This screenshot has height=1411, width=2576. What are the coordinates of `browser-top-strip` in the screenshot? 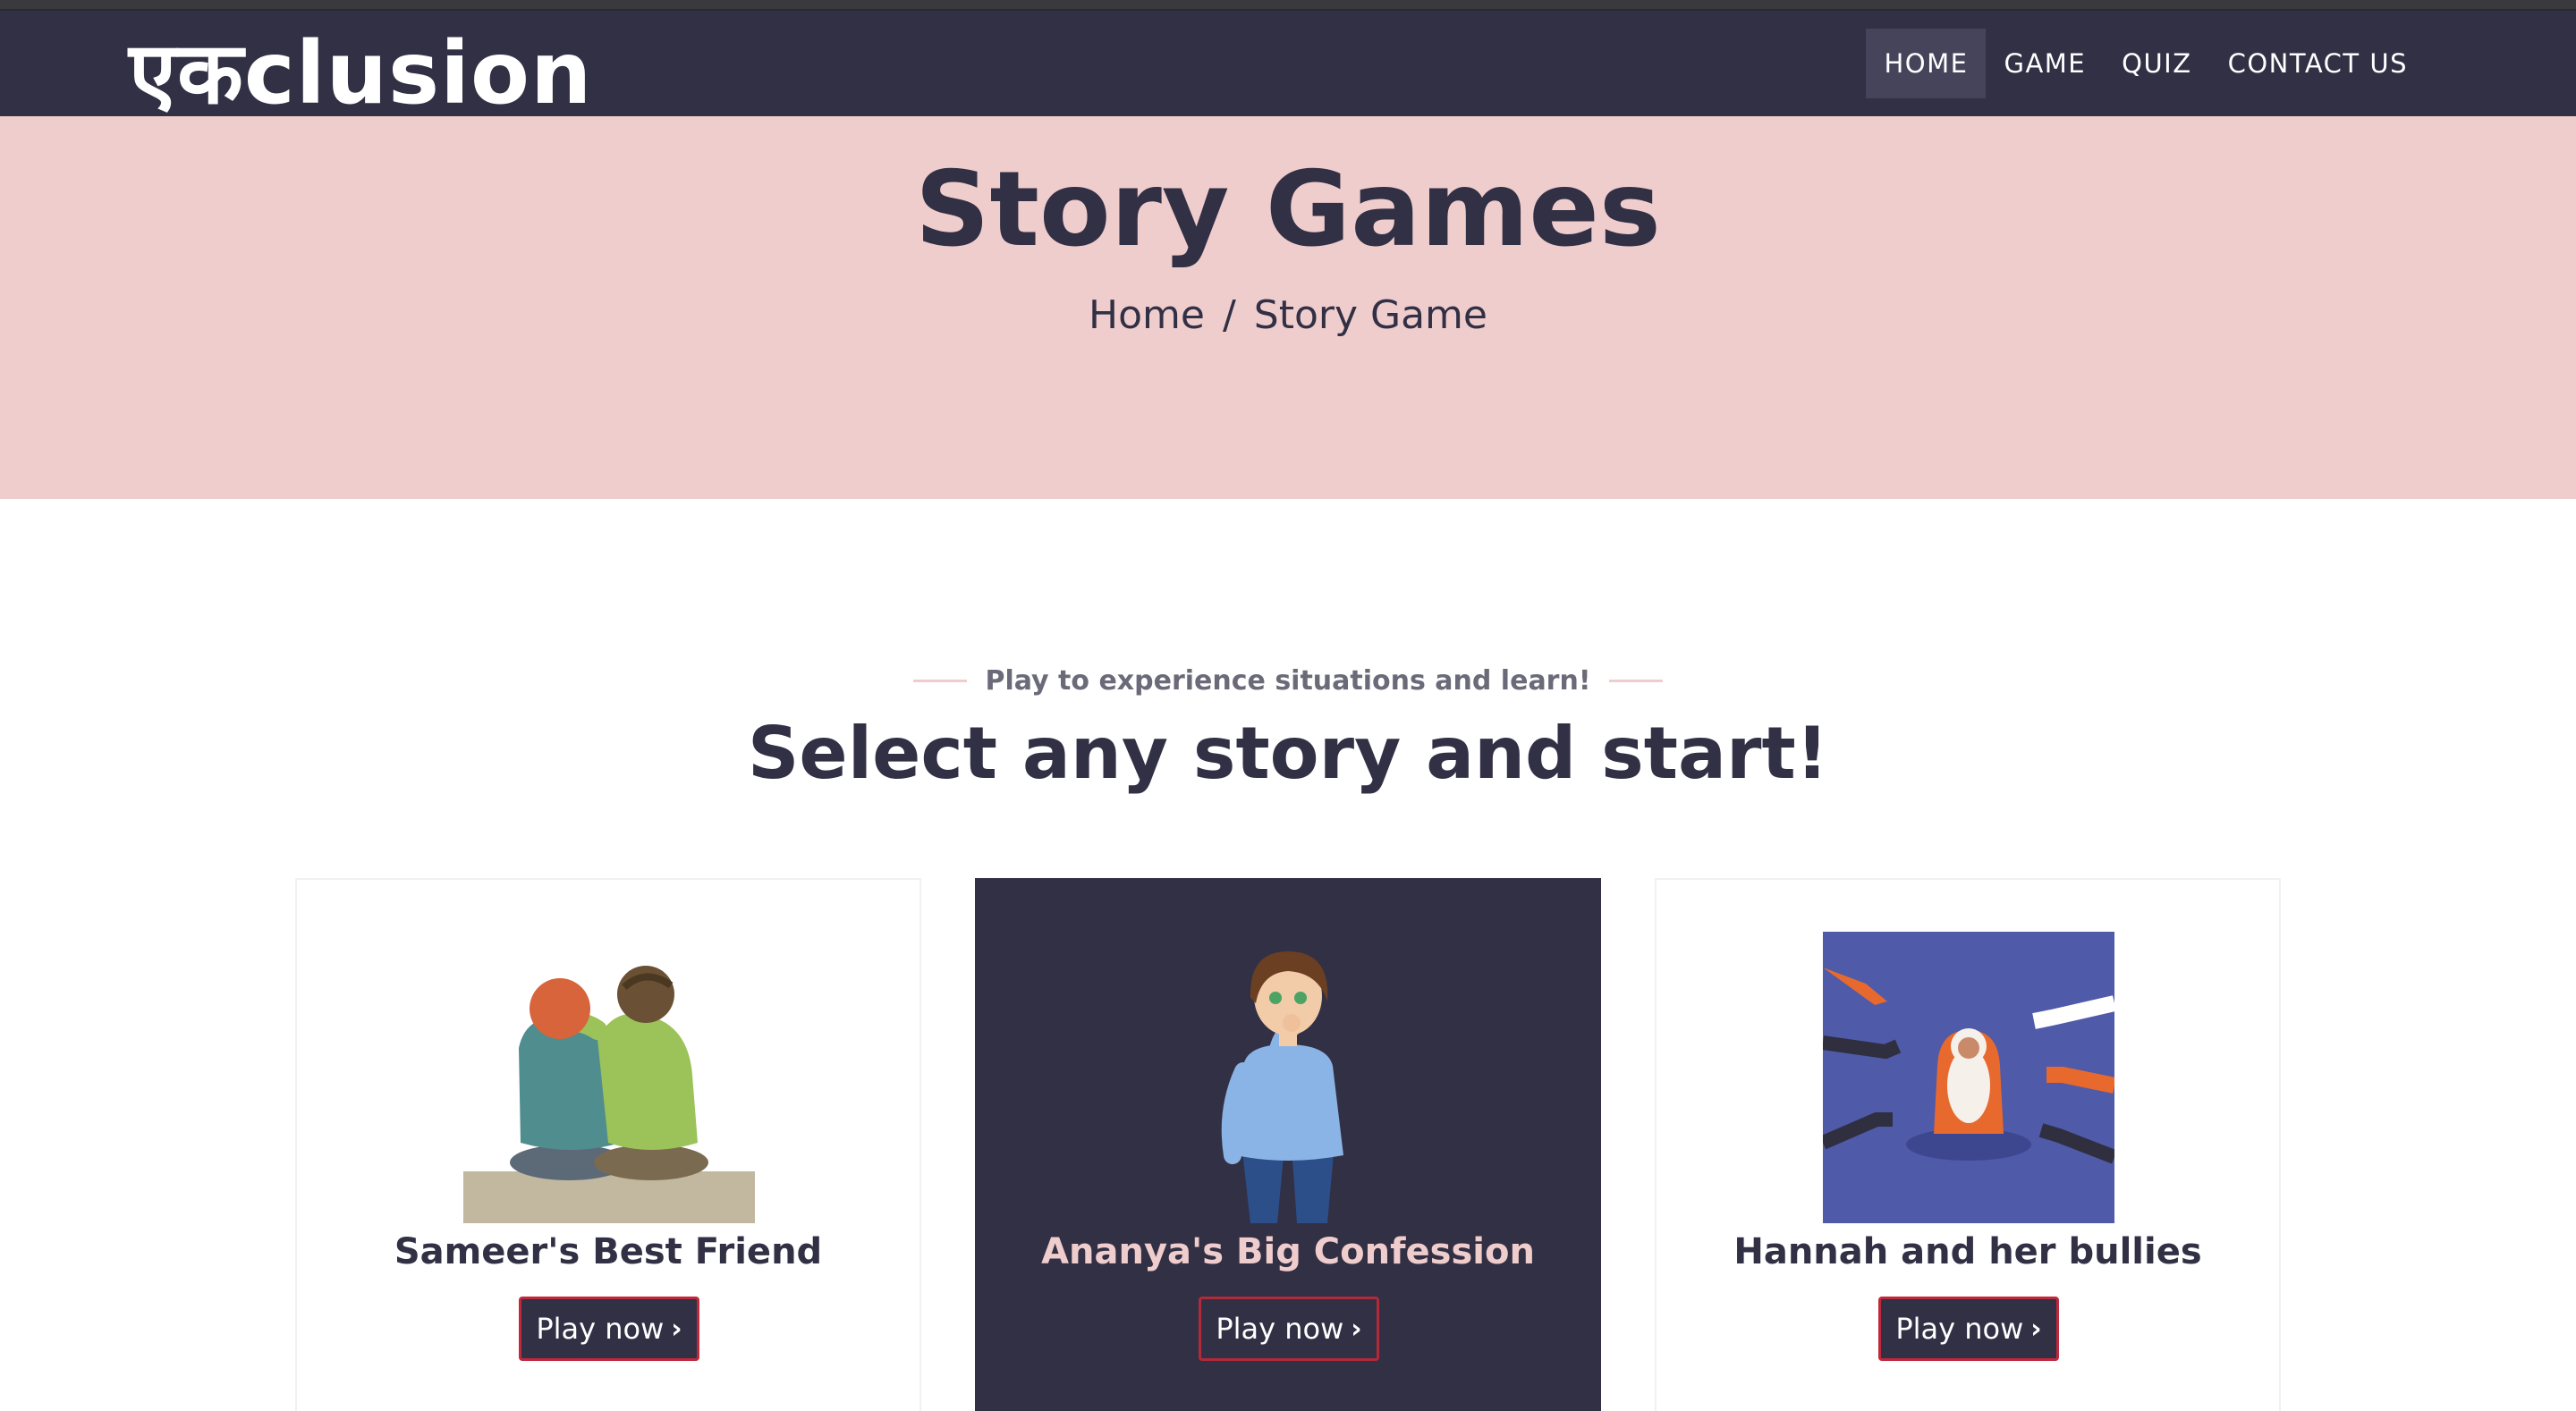 It's located at (1288, 5).